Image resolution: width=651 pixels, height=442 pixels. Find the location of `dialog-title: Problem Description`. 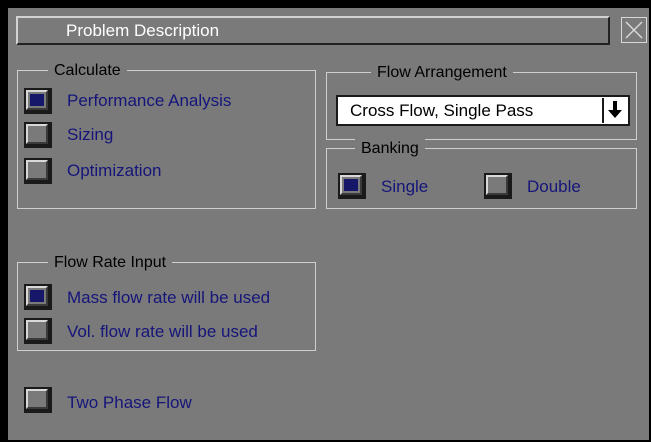

dialog-title: Problem Description is located at coordinates (143, 30).